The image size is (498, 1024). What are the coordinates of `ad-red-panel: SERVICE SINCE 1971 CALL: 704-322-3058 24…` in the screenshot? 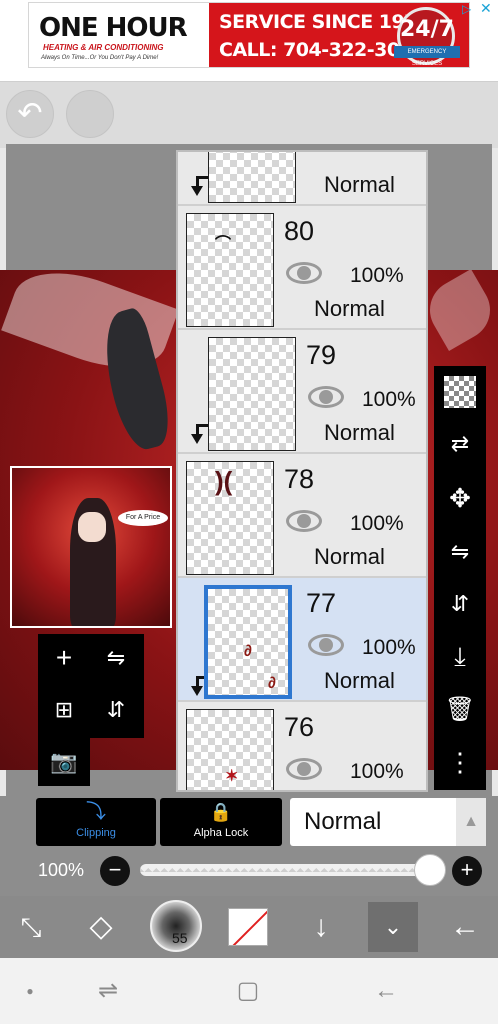 It's located at (339, 35).